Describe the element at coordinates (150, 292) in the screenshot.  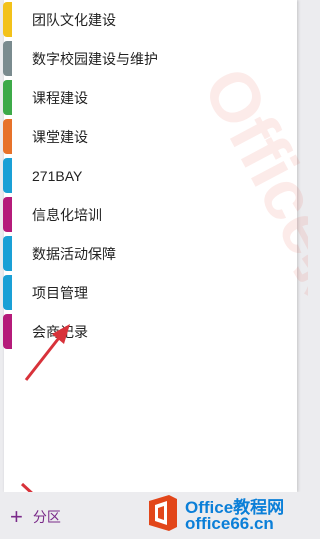
I see `section-item-7: 项目管理` at that location.